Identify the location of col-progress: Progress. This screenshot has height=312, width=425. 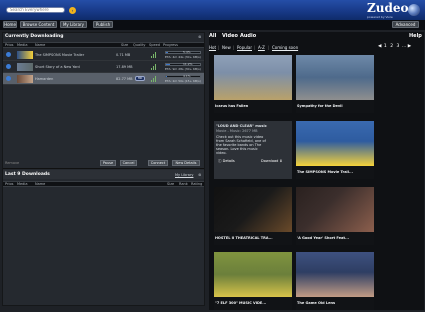
(170, 45).